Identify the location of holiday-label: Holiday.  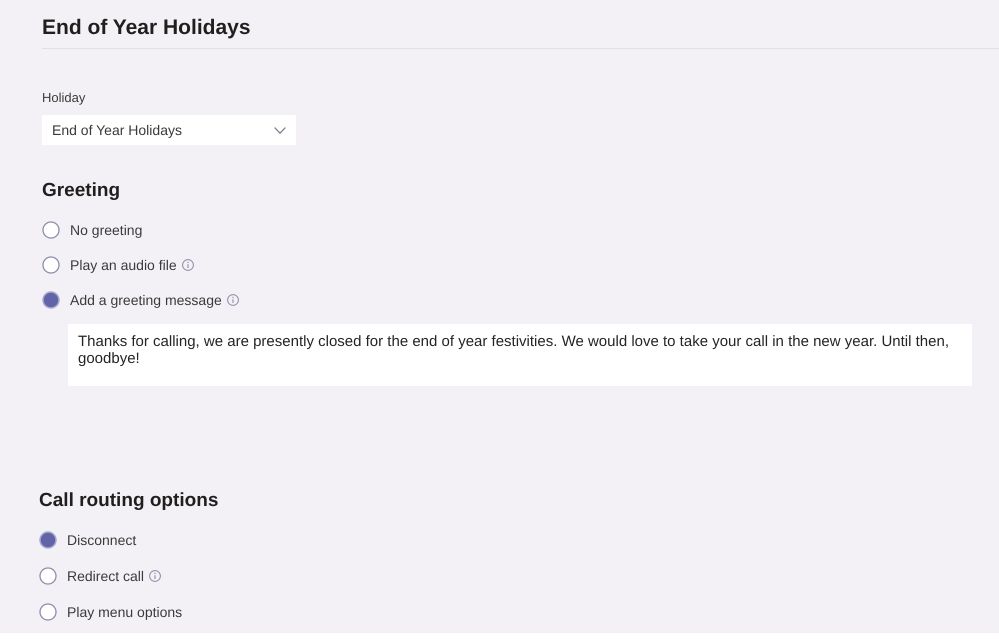
(64, 98).